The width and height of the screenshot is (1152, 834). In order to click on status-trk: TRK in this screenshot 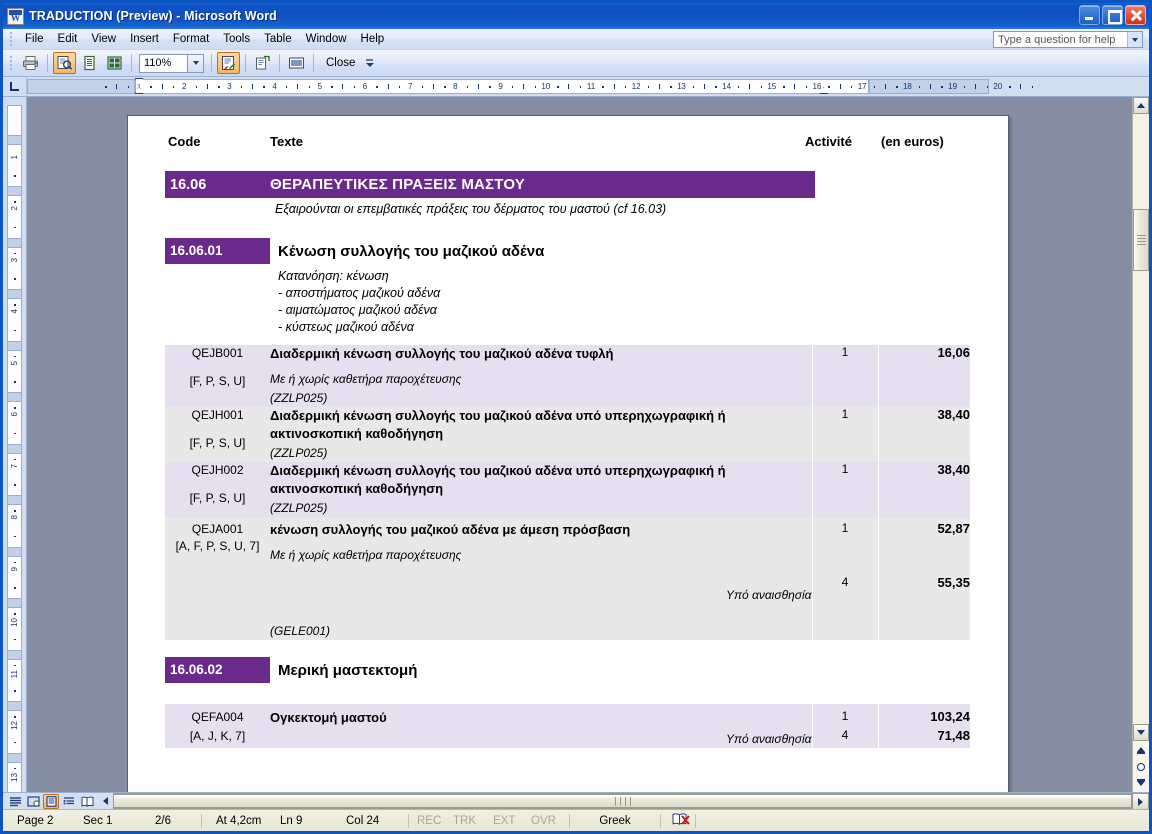, I will do `click(469, 821)`.